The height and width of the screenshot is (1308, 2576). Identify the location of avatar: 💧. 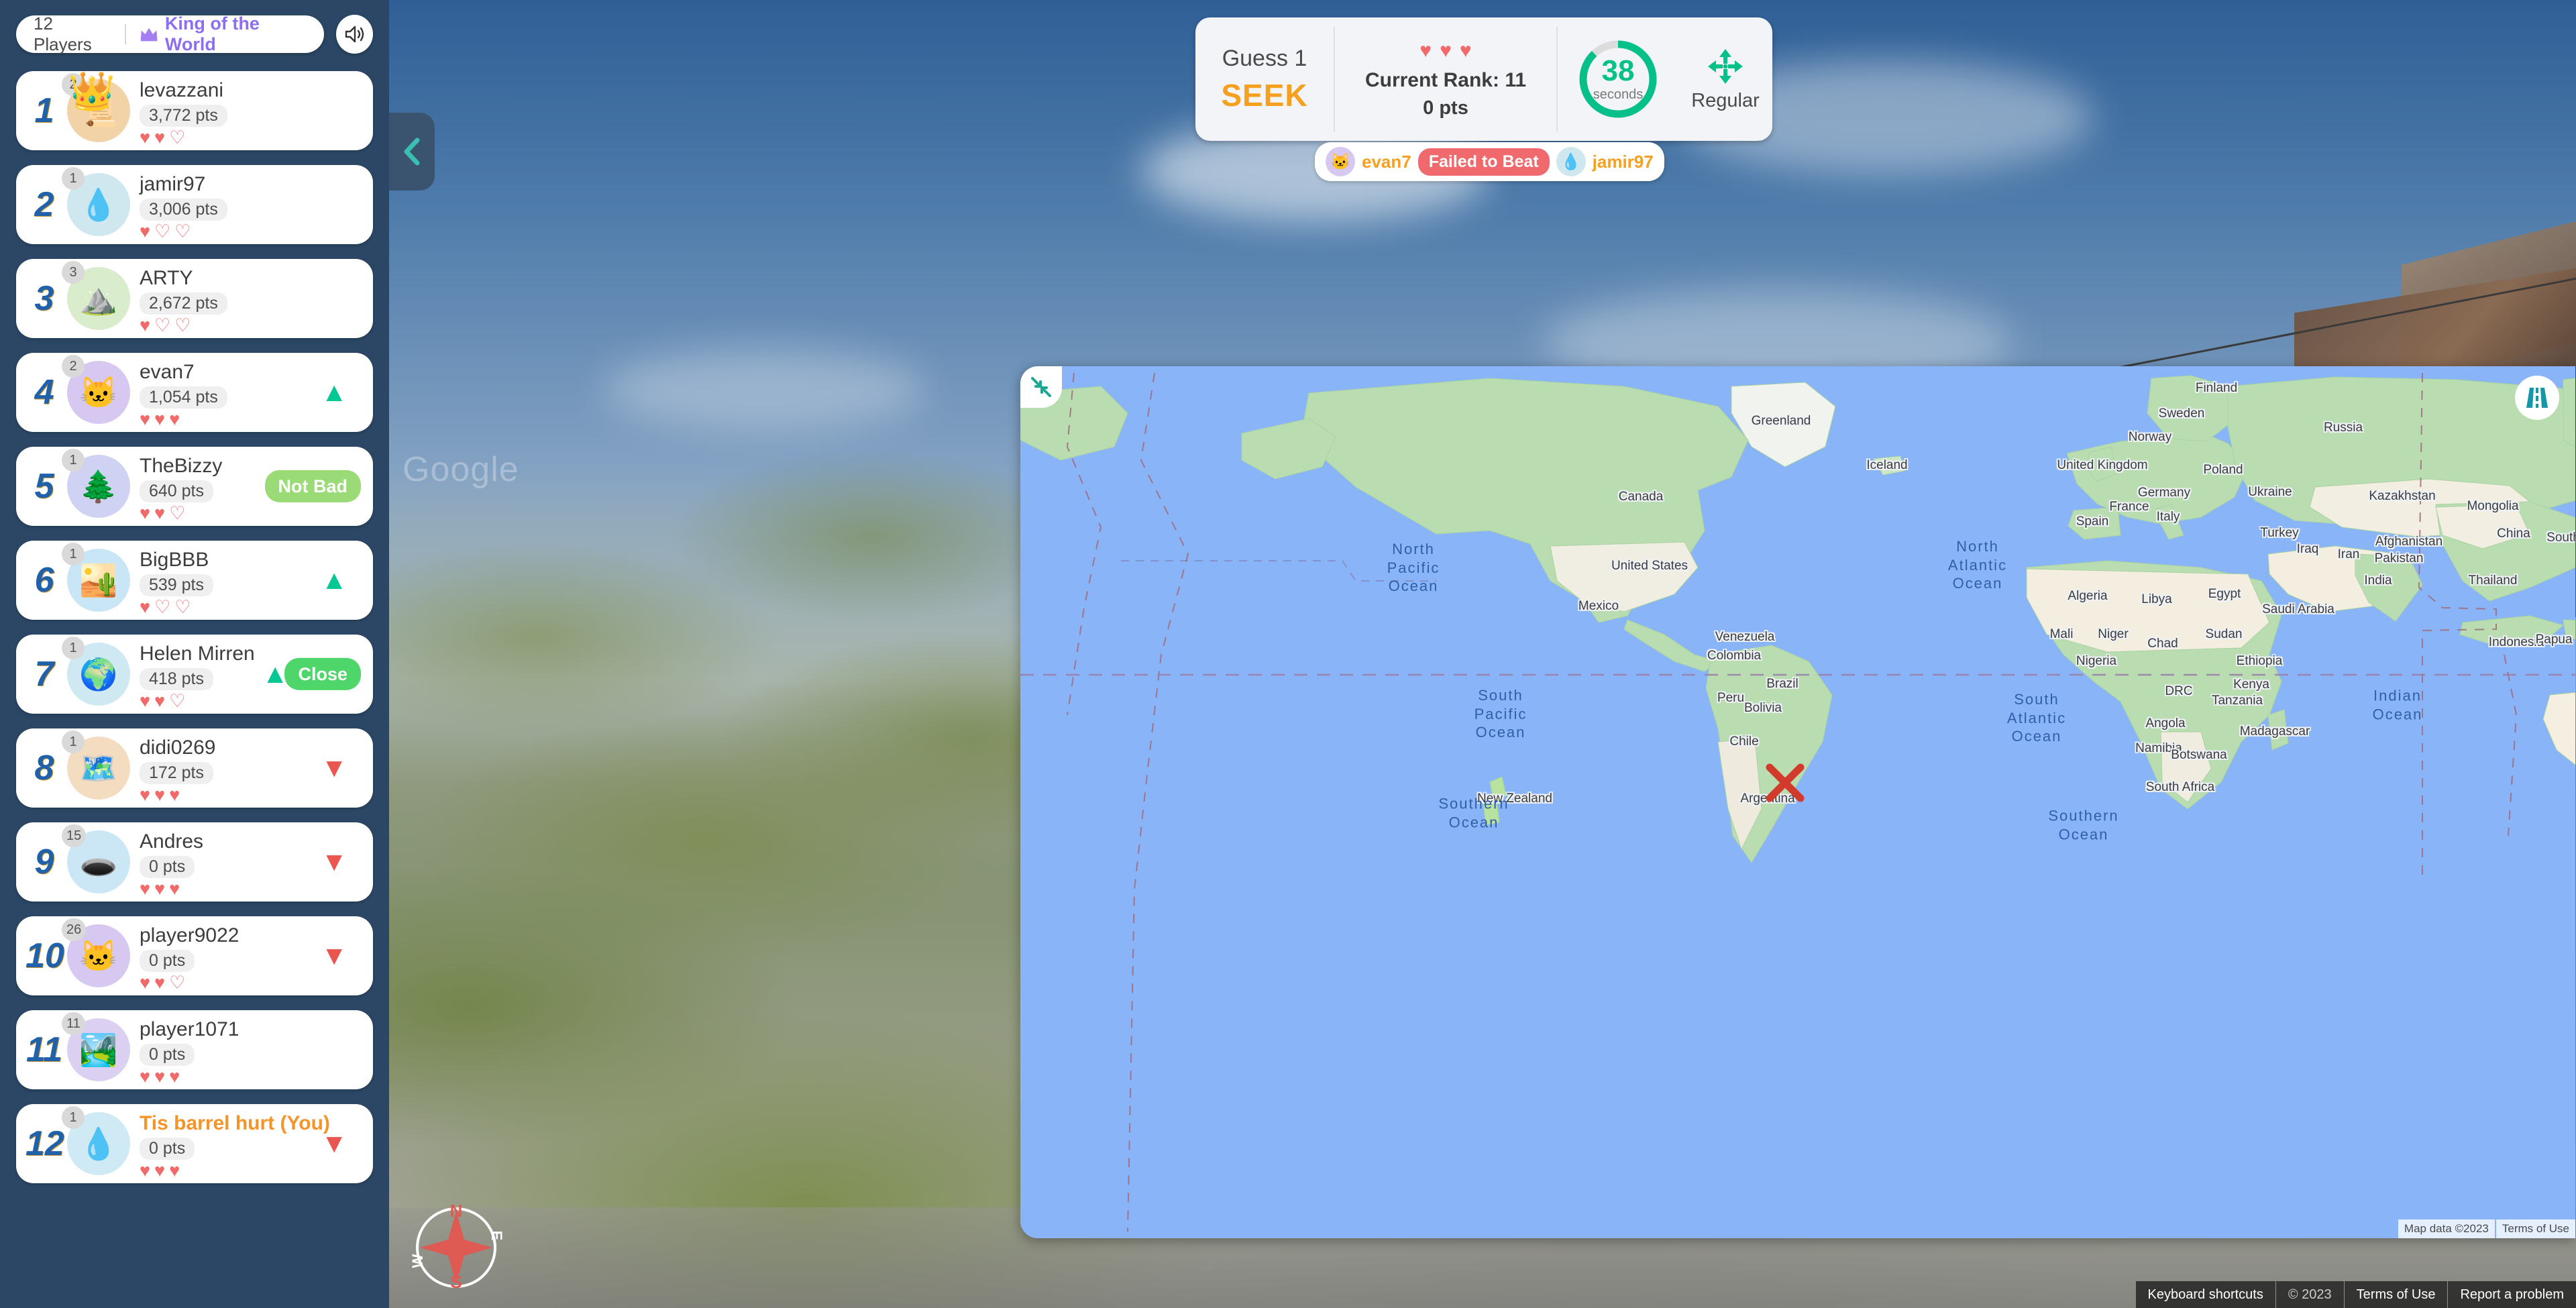
(1571, 162).